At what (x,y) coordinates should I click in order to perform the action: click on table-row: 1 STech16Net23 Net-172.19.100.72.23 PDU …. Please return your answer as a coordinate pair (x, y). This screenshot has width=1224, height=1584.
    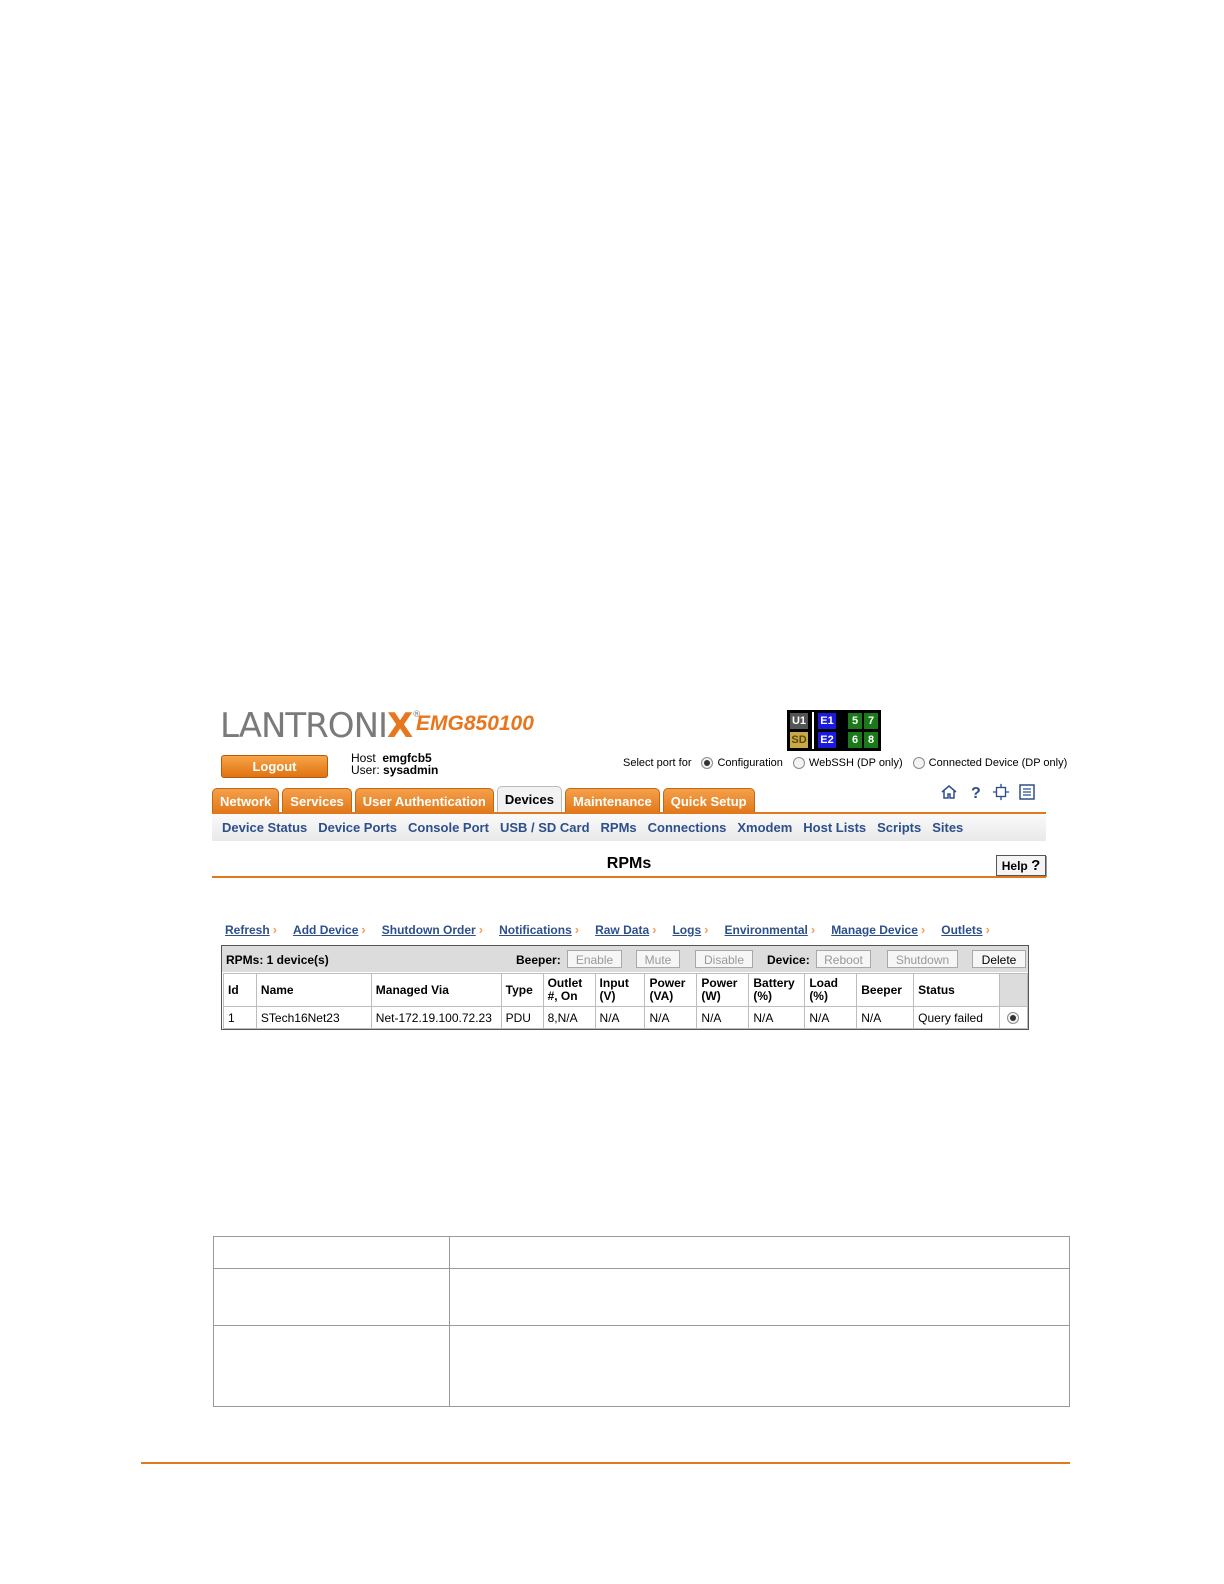
    Looking at the image, I should click on (626, 1017).